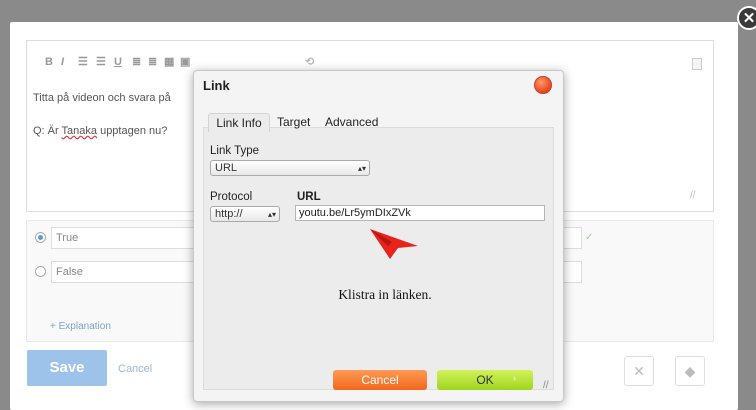  I want to click on source-icon: ⟲, so click(309, 61).